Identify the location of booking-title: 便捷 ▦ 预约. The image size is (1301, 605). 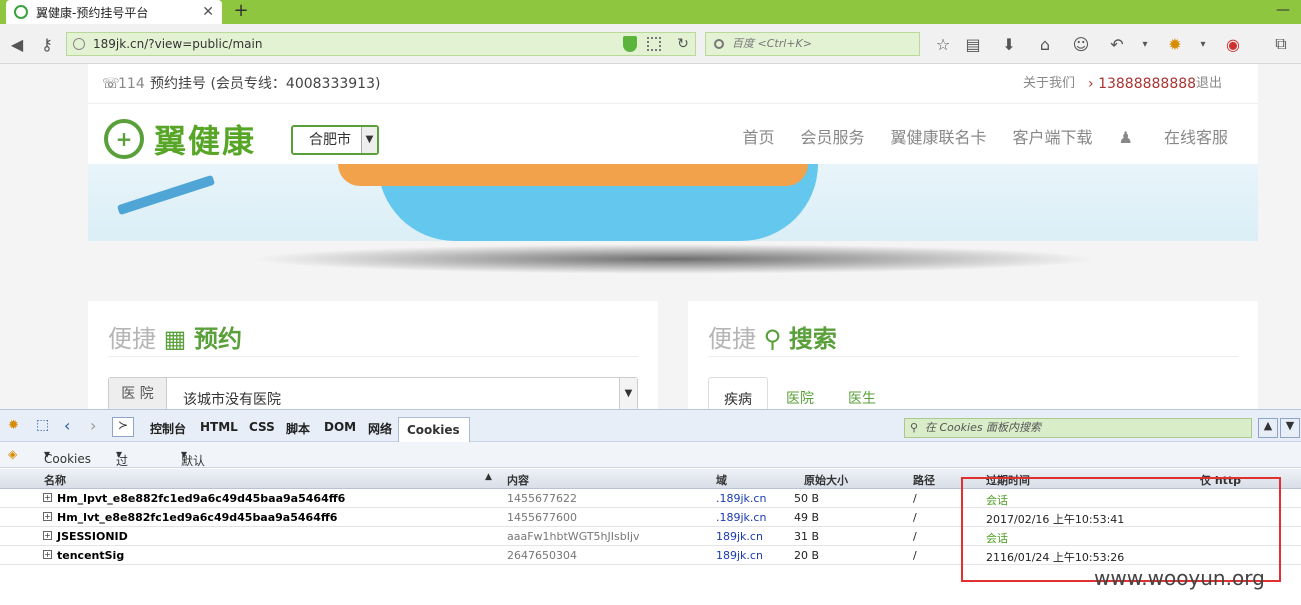
(175, 339).